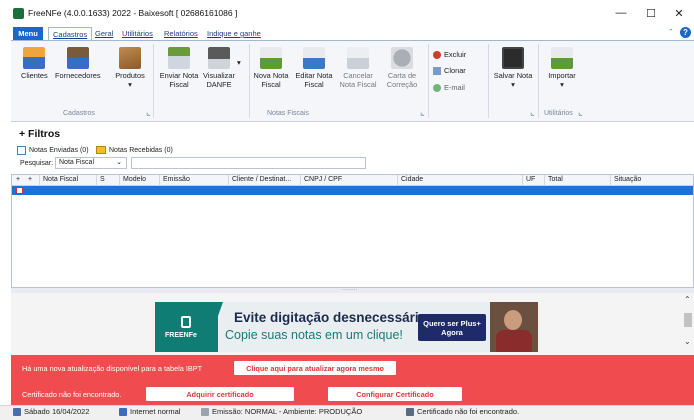 The height and width of the screenshot is (420, 694). Describe the element at coordinates (234, 33) in the screenshot. I see `tab-indique-e-ganhe: Indique e ganhe` at that location.